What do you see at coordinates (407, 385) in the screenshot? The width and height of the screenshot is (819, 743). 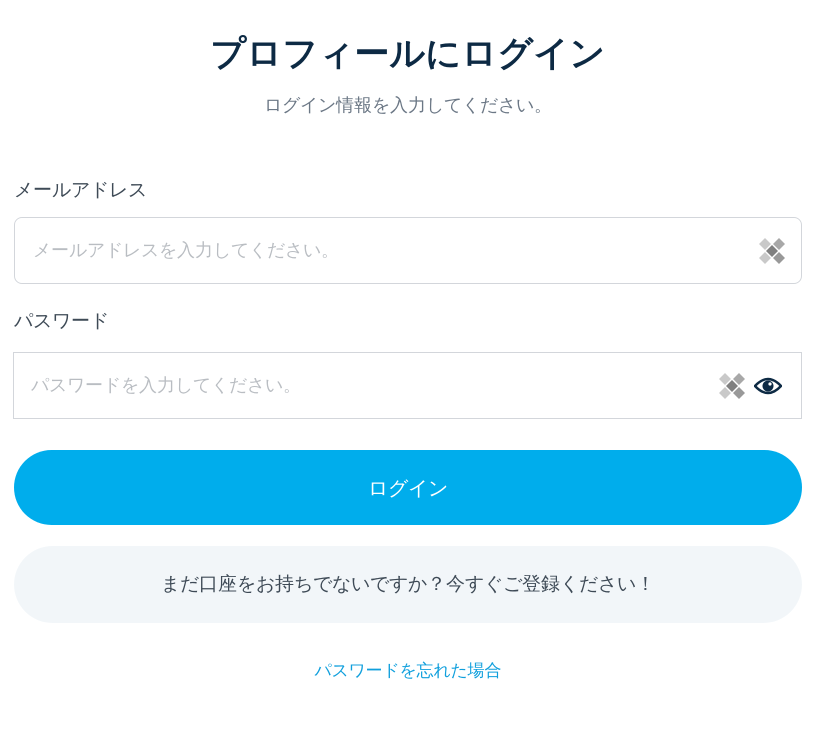 I see `password-field: パスワードを入力してください。` at bounding box center [407, 385].